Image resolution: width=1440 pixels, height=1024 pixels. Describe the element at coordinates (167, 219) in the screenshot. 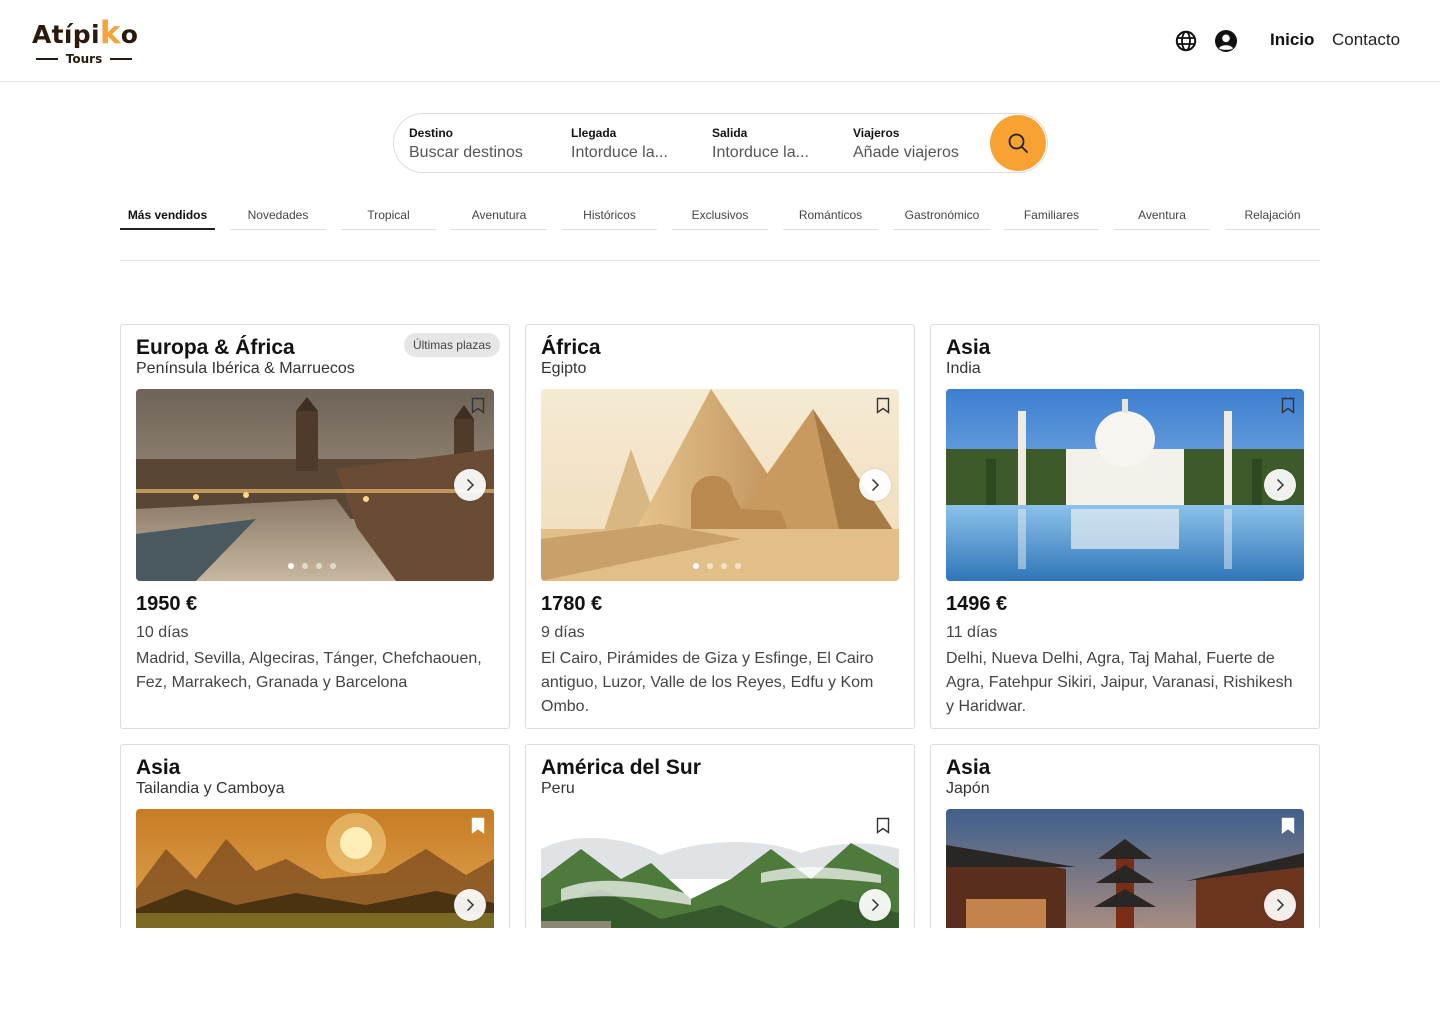

I see `tab-mas-vendidos: Más vendidos` at that location.